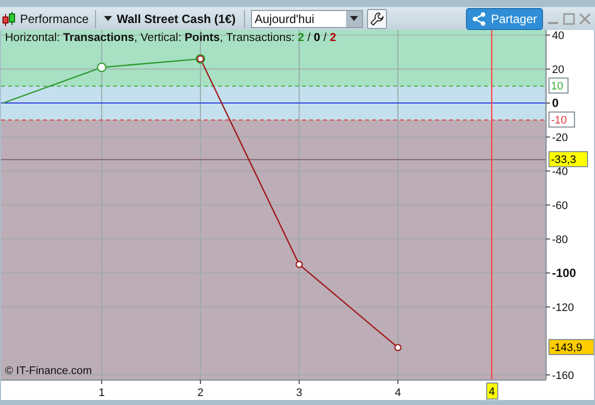 The image size is (595, 405). I want to click on x-axis-label: 3, so click(299, 393).